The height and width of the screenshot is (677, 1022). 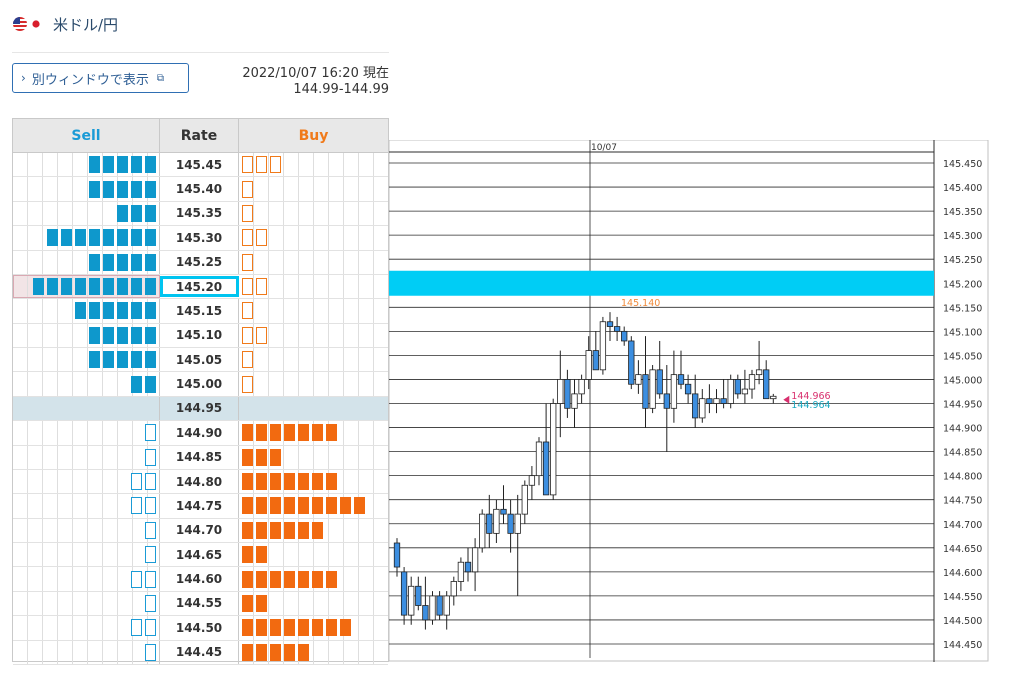 What do you see at coordinates (200, 165) in the screenshot?
I see `order-book-row: 145.45` at bounding box center [200, 165].